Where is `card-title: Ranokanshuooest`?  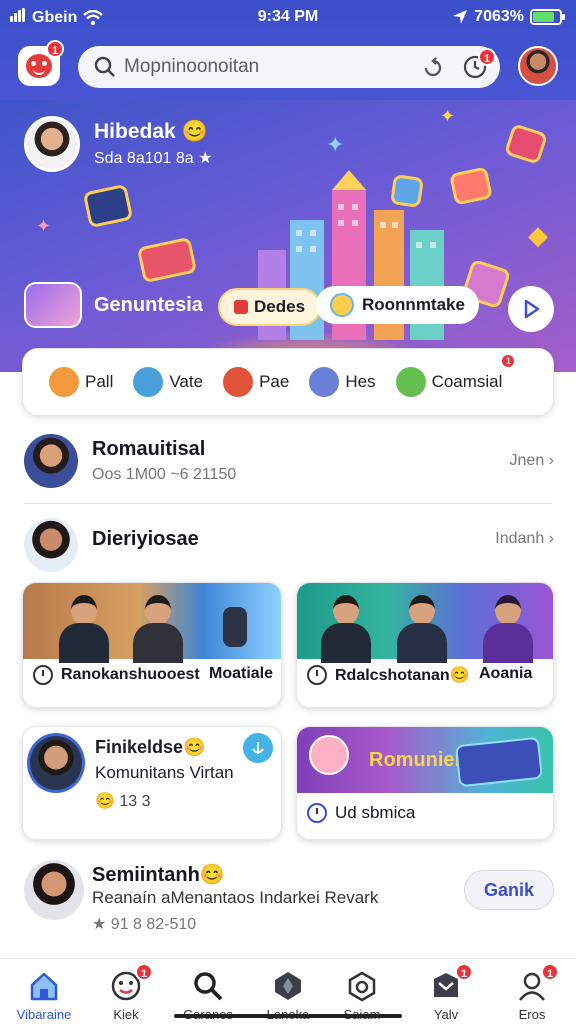 card-title: Ranokanshuooest is located at coordinates (130, 674).